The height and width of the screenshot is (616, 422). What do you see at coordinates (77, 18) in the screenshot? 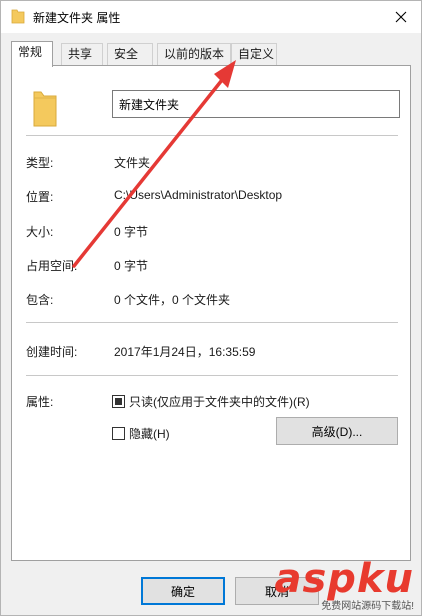
I see `window-title: 新建文件夹 属性` at bounding box center [77, 18].